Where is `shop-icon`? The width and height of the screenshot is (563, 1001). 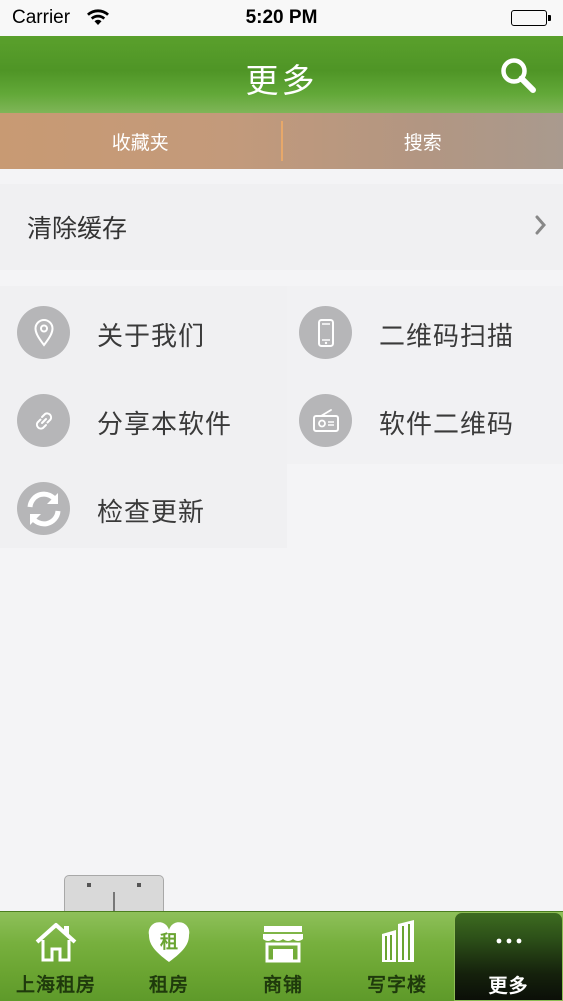 shop-icon is located at coordinates (283, 944).